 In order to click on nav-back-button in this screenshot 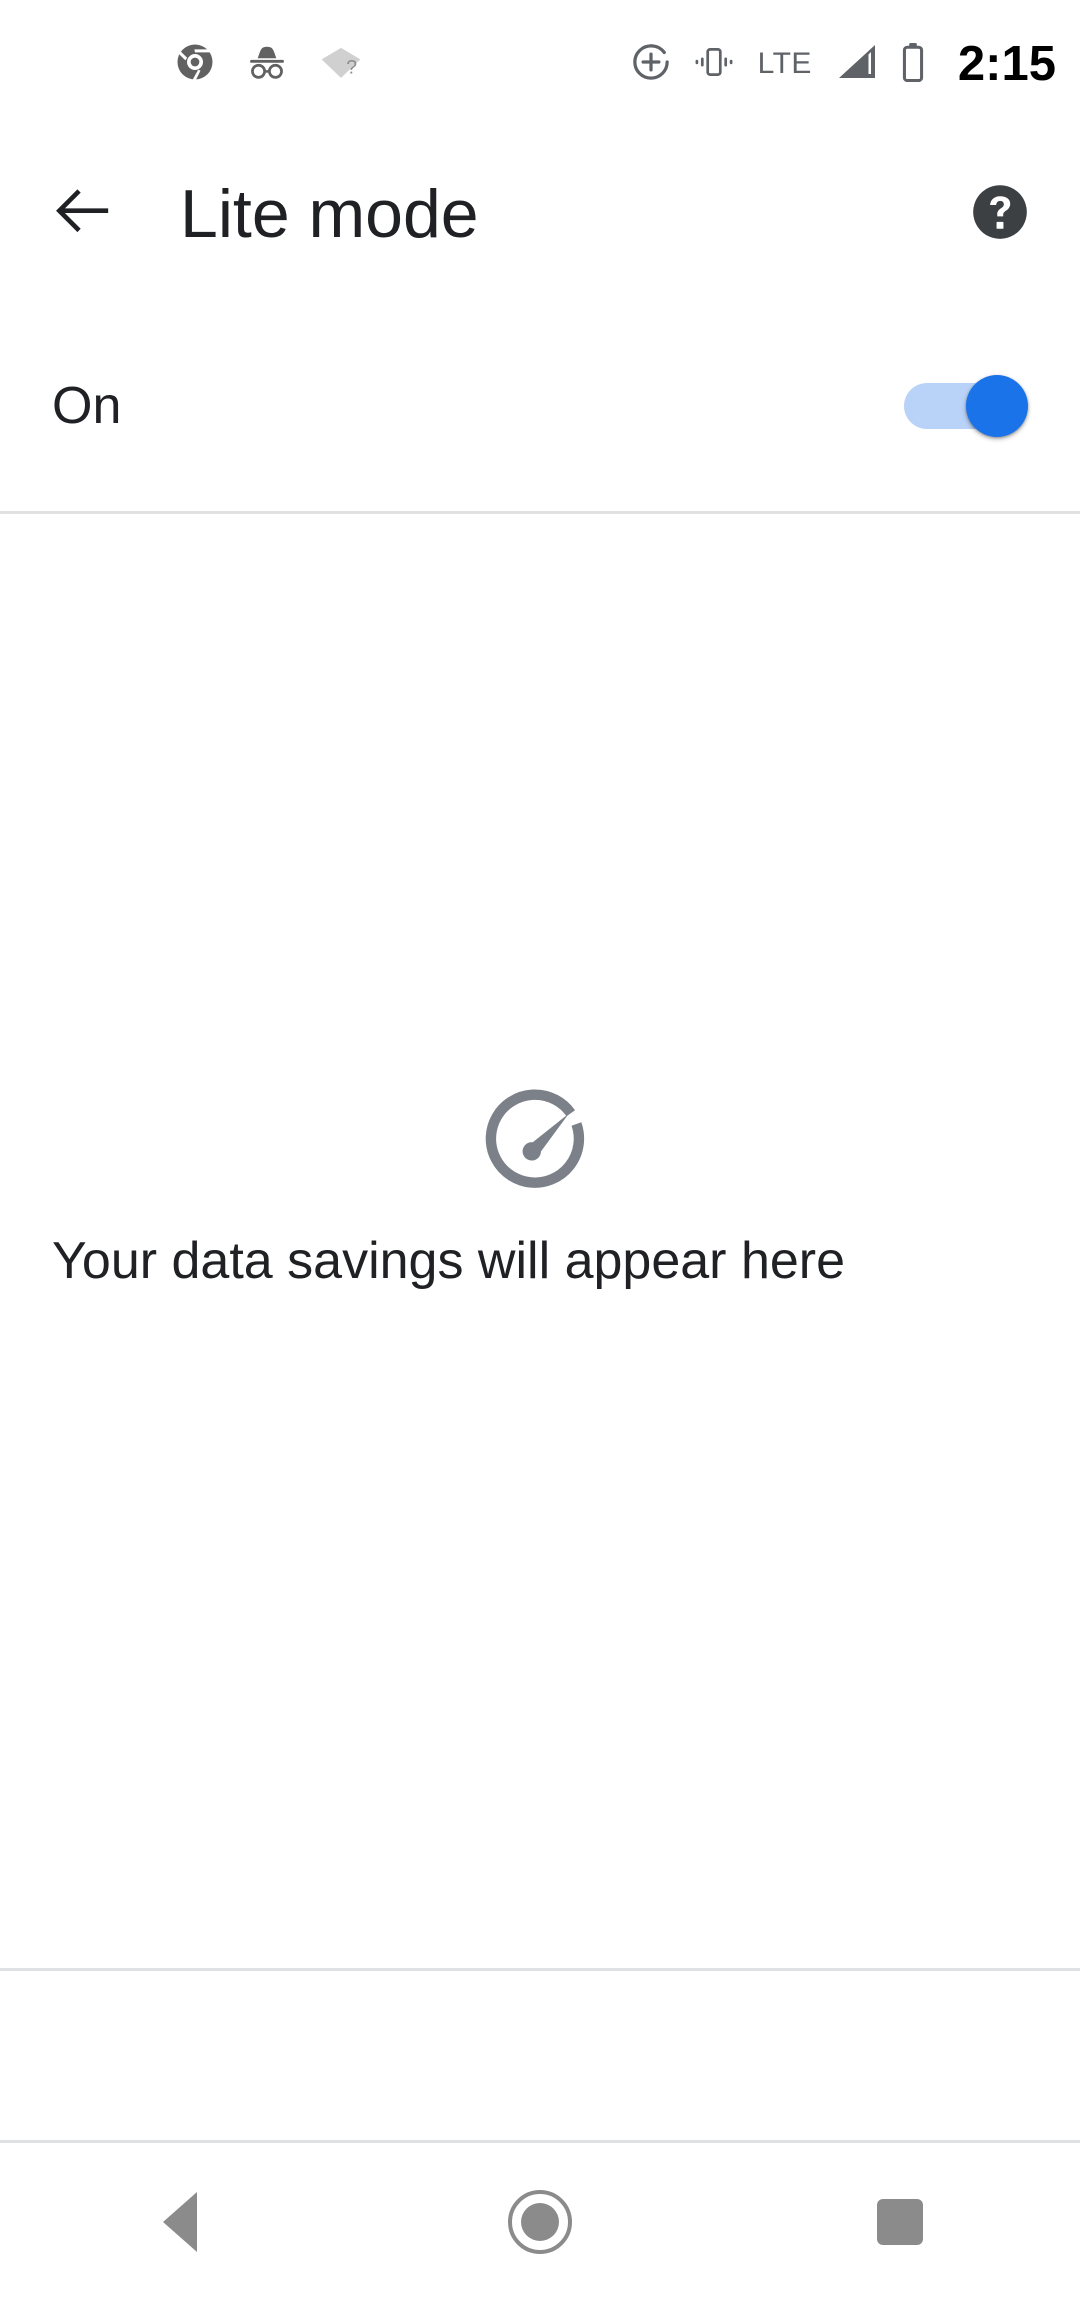, I will do `click(180, 2221)`.